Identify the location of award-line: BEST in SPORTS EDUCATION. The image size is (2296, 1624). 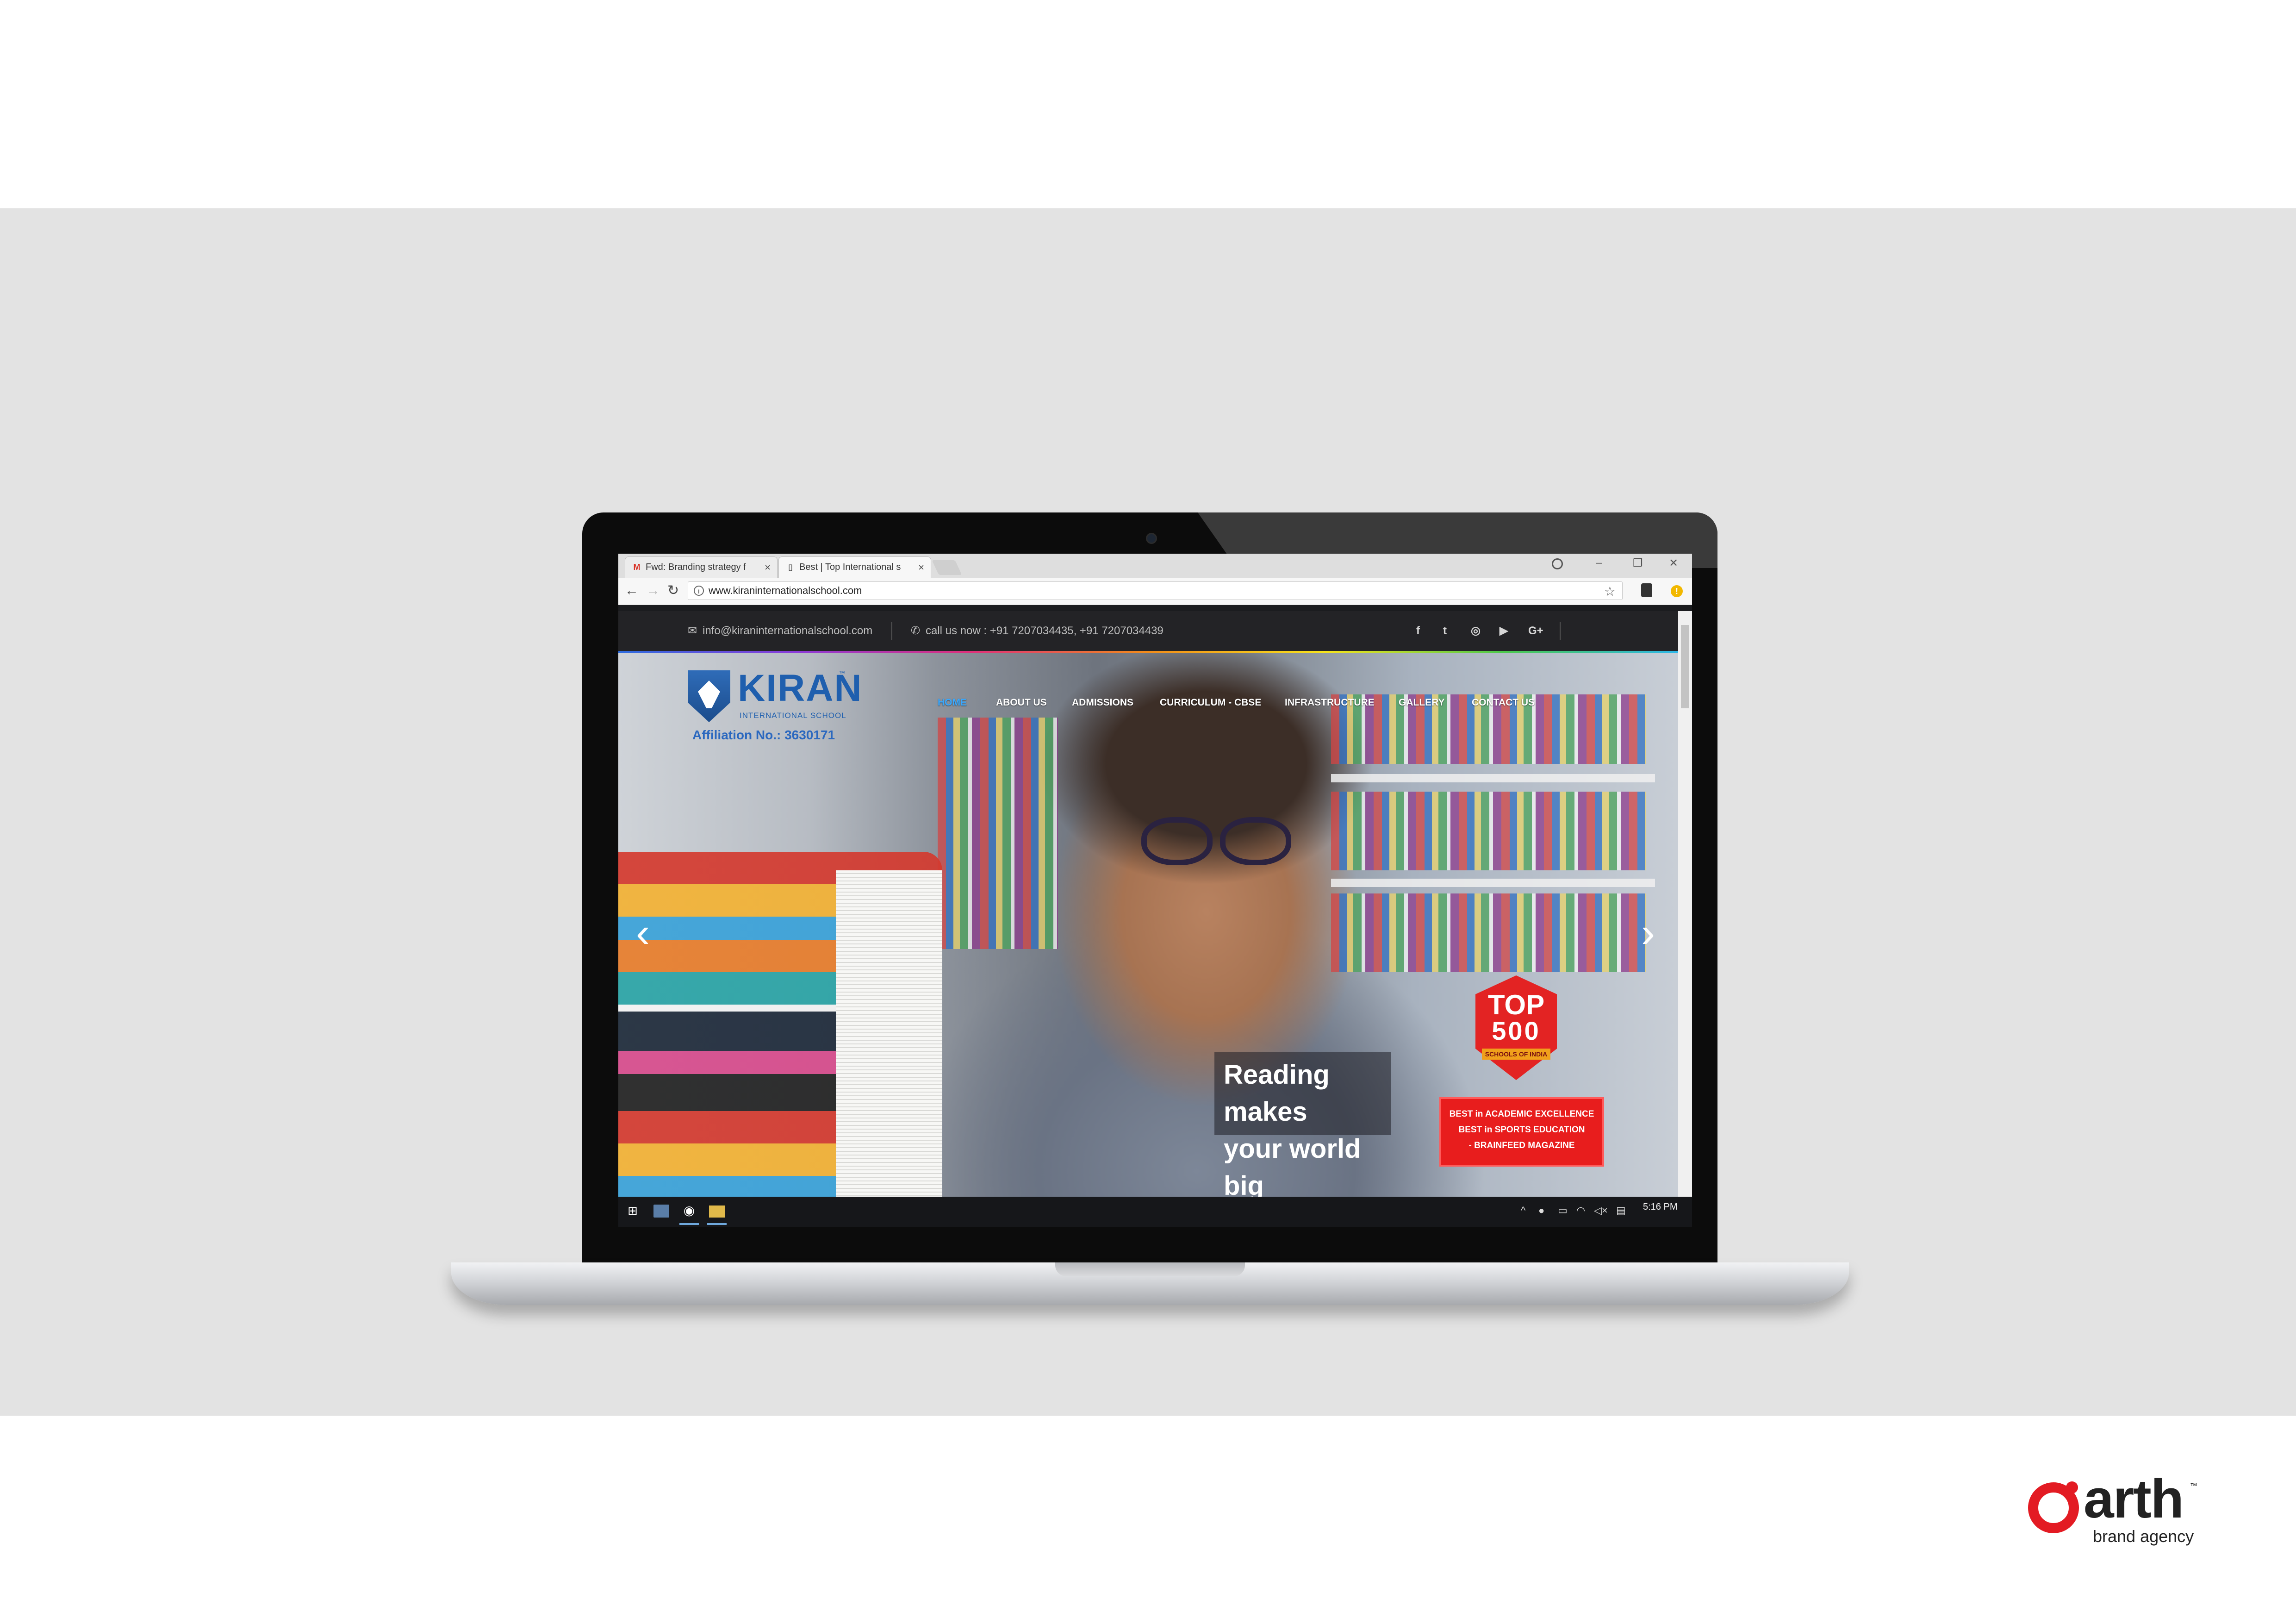
(1521, 1130).